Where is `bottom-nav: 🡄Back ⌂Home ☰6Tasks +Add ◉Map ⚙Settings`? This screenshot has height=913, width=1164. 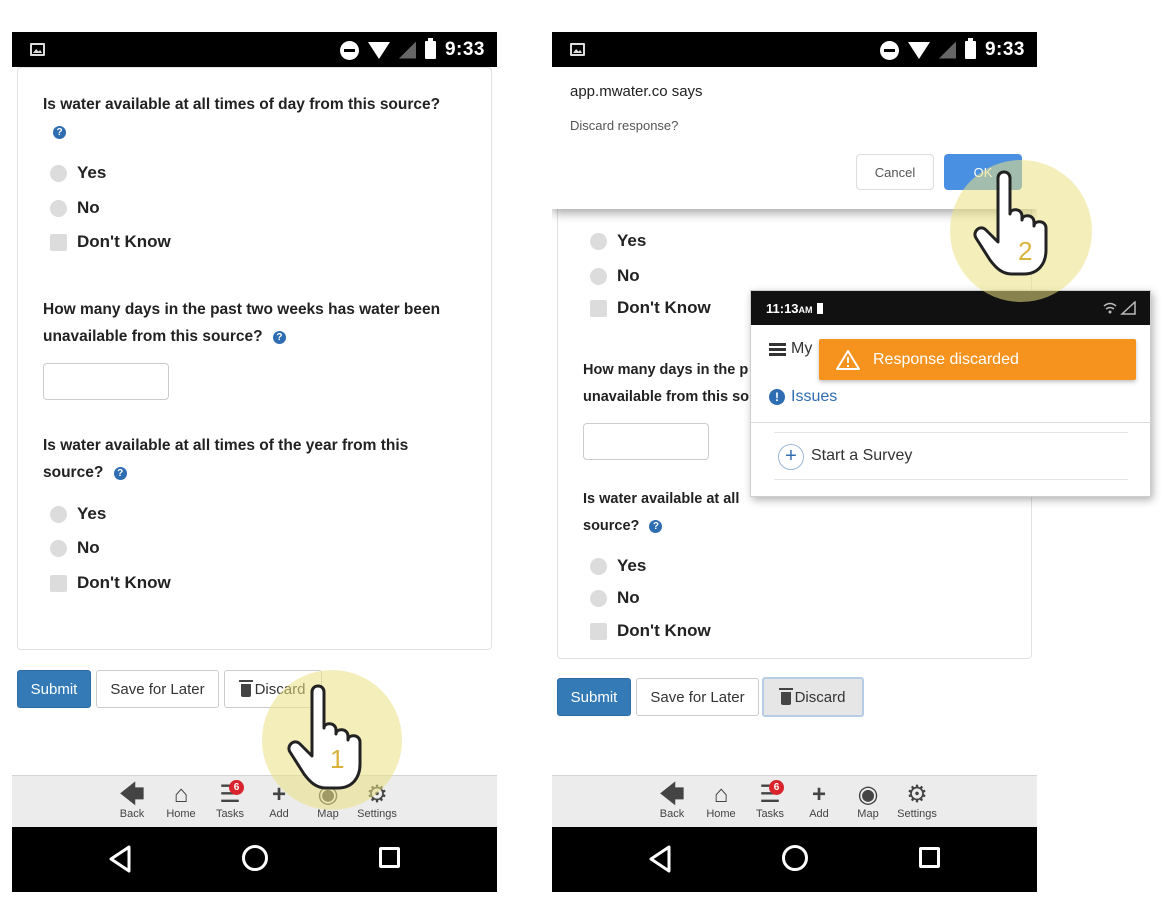 bottom-nav: 🡄Back ⌂Home ☰6Tasks +Add ◉Map ⚙Settings is located at coordinates (254, 801).